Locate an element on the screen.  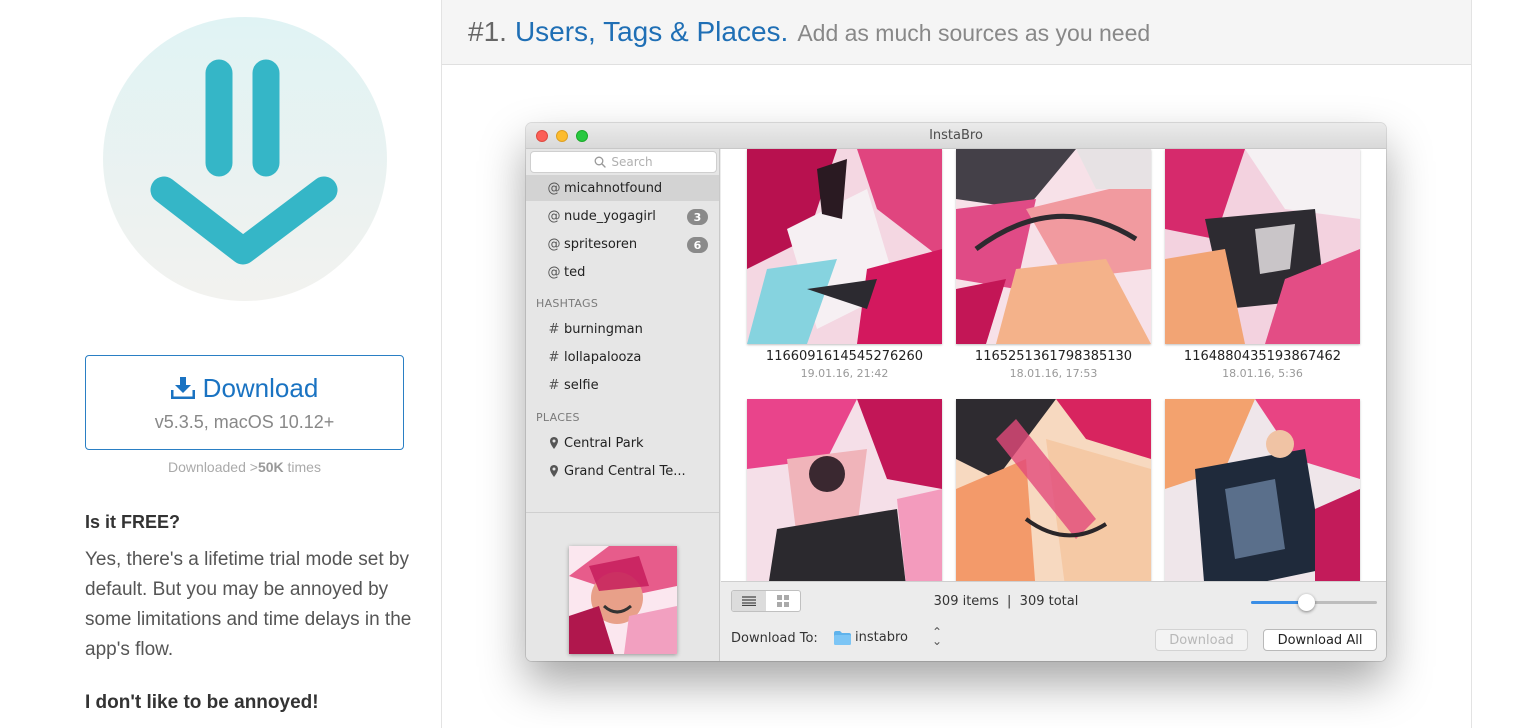
download-button-label: Download is located at coordinates (260, 387).